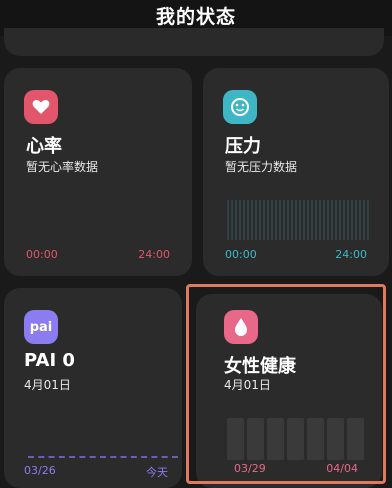 The image size is (392, 488). Describe the element at coordinates (41, 107) in the screenshot. I see `heart-icon` at that location.